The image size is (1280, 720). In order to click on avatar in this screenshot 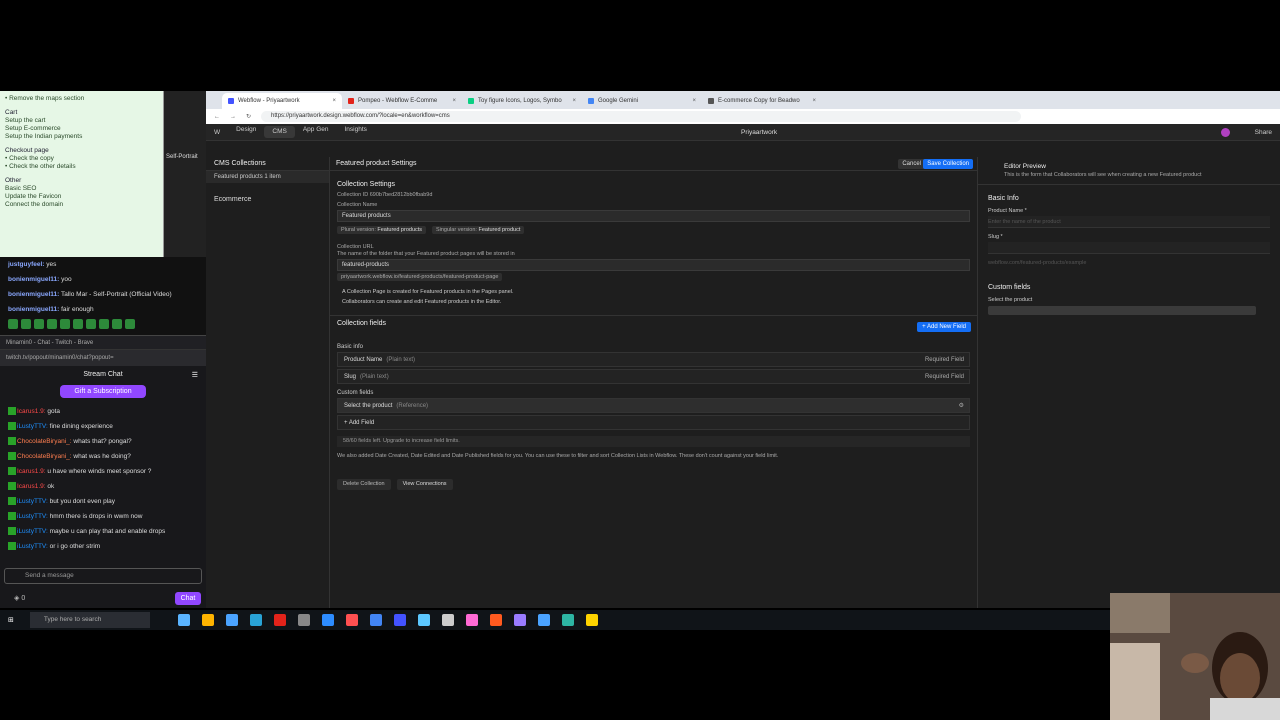, I will do `click(1225, 132)`.